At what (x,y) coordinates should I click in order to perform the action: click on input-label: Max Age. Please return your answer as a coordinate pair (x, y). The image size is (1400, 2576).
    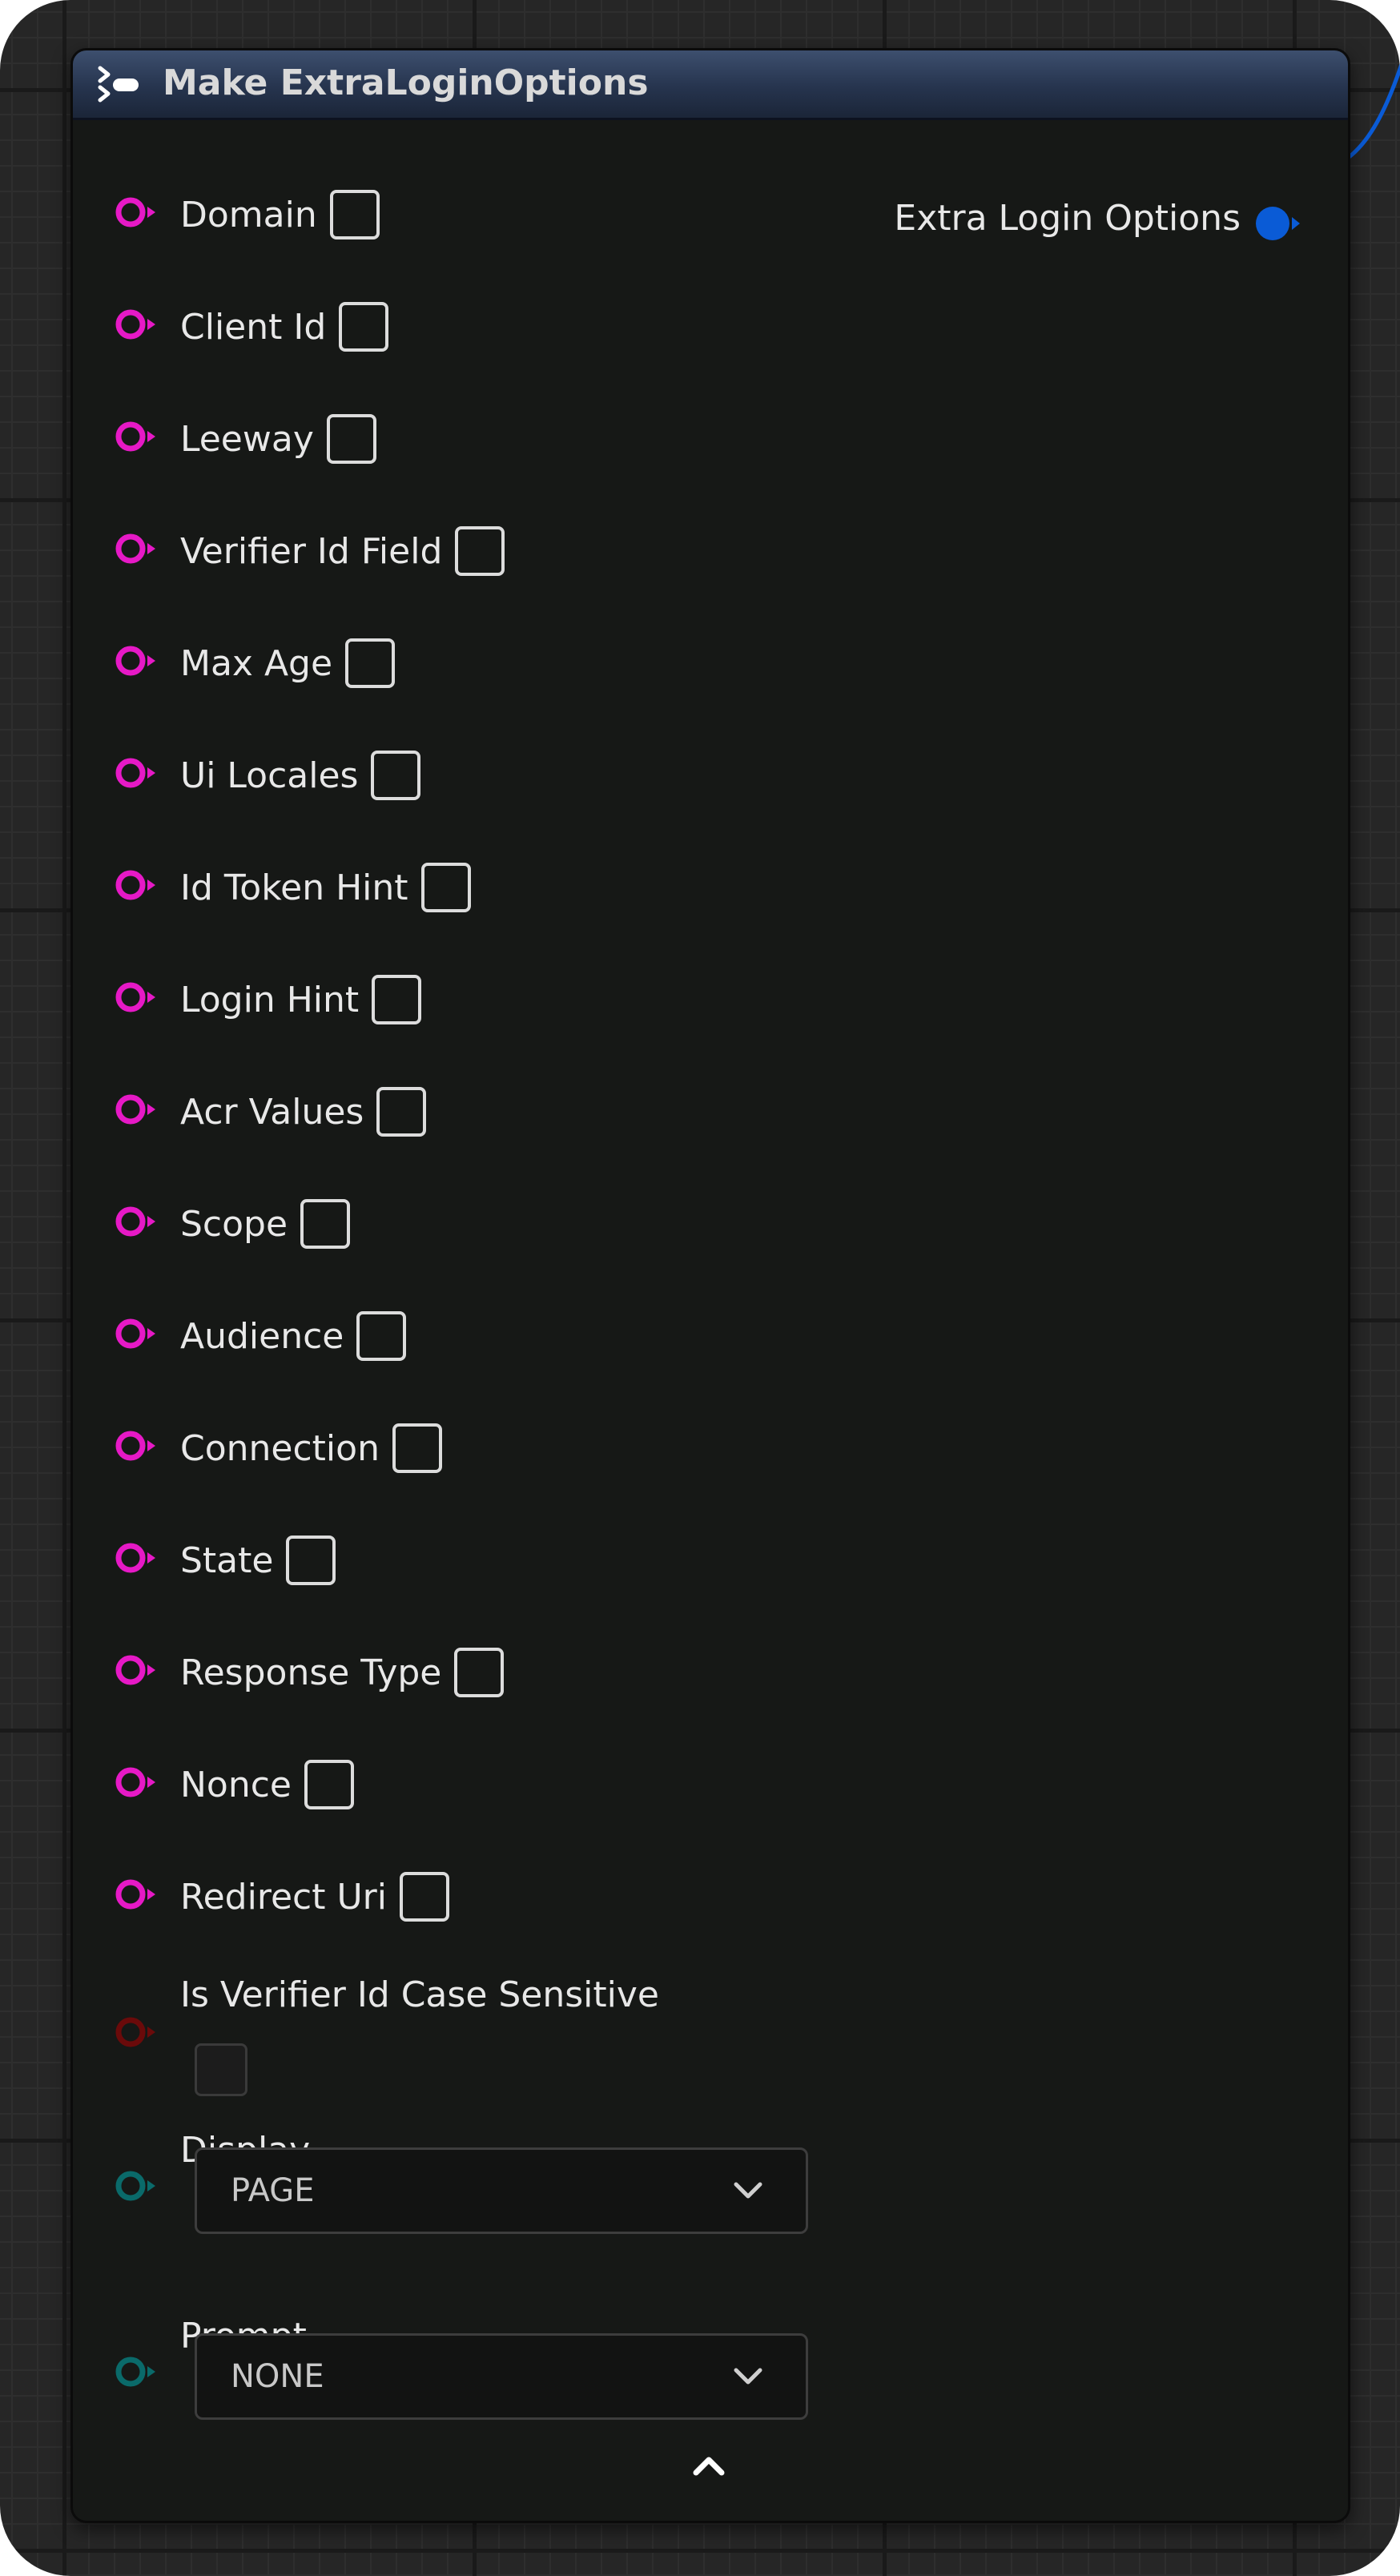
    Looking at the image, I should click on (256, 663).